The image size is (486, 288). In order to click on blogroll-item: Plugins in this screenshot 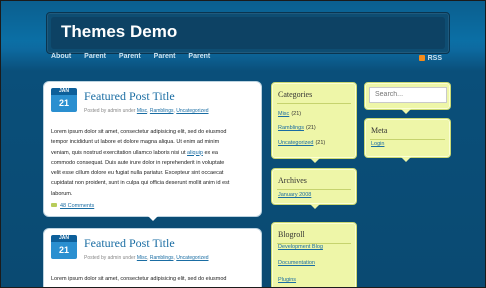, I will do `click(287, 280)`.